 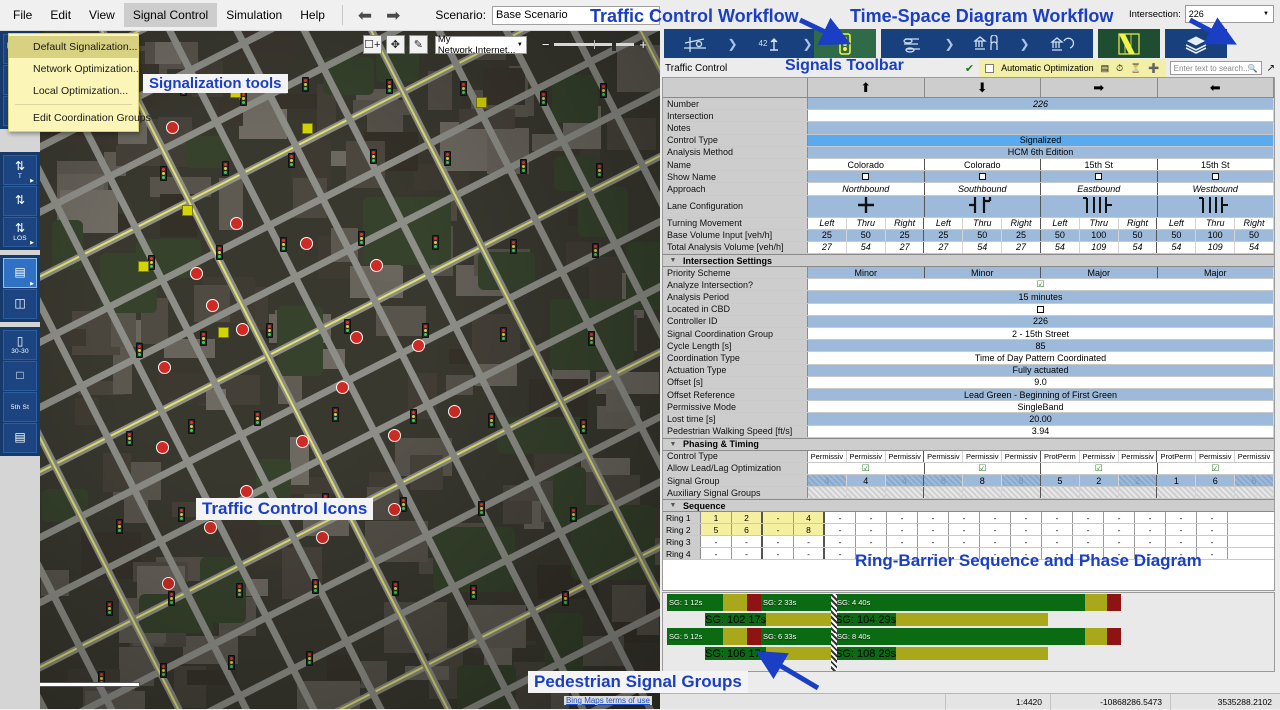 I want to click on section-header-phasing-timing: ▼ Phasing & Timing, so click(x=968, y=444).